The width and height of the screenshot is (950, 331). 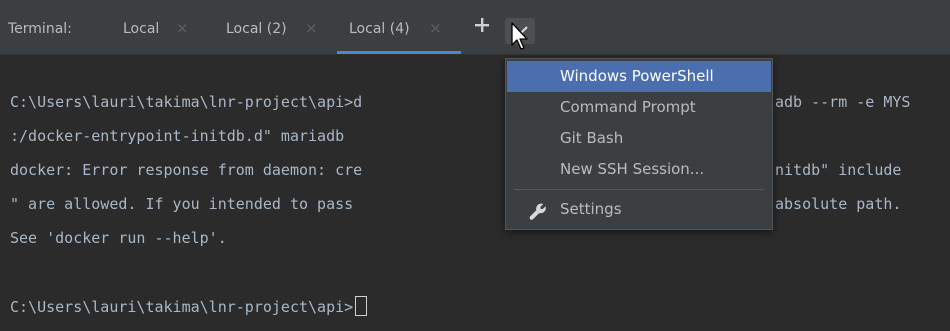 I want to click on terminal-line-fragment: adb --rm -e MYS, so click(x=843, y=102).